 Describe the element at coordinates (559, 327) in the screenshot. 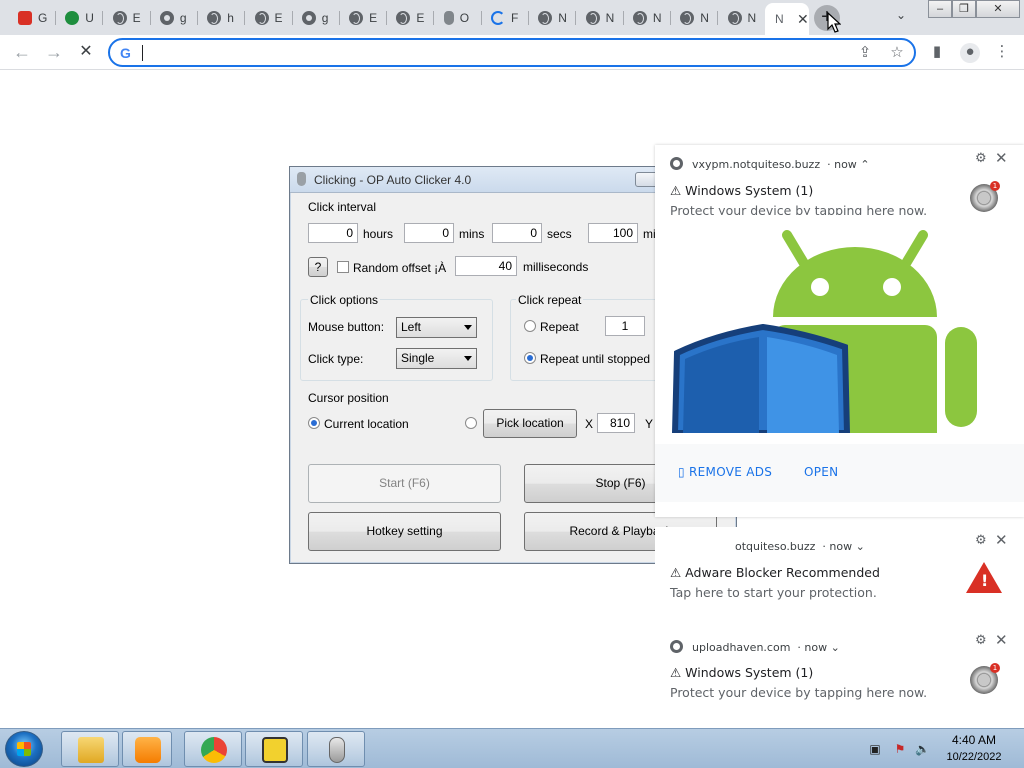

I see `repeat-label: Repeat` at that location.